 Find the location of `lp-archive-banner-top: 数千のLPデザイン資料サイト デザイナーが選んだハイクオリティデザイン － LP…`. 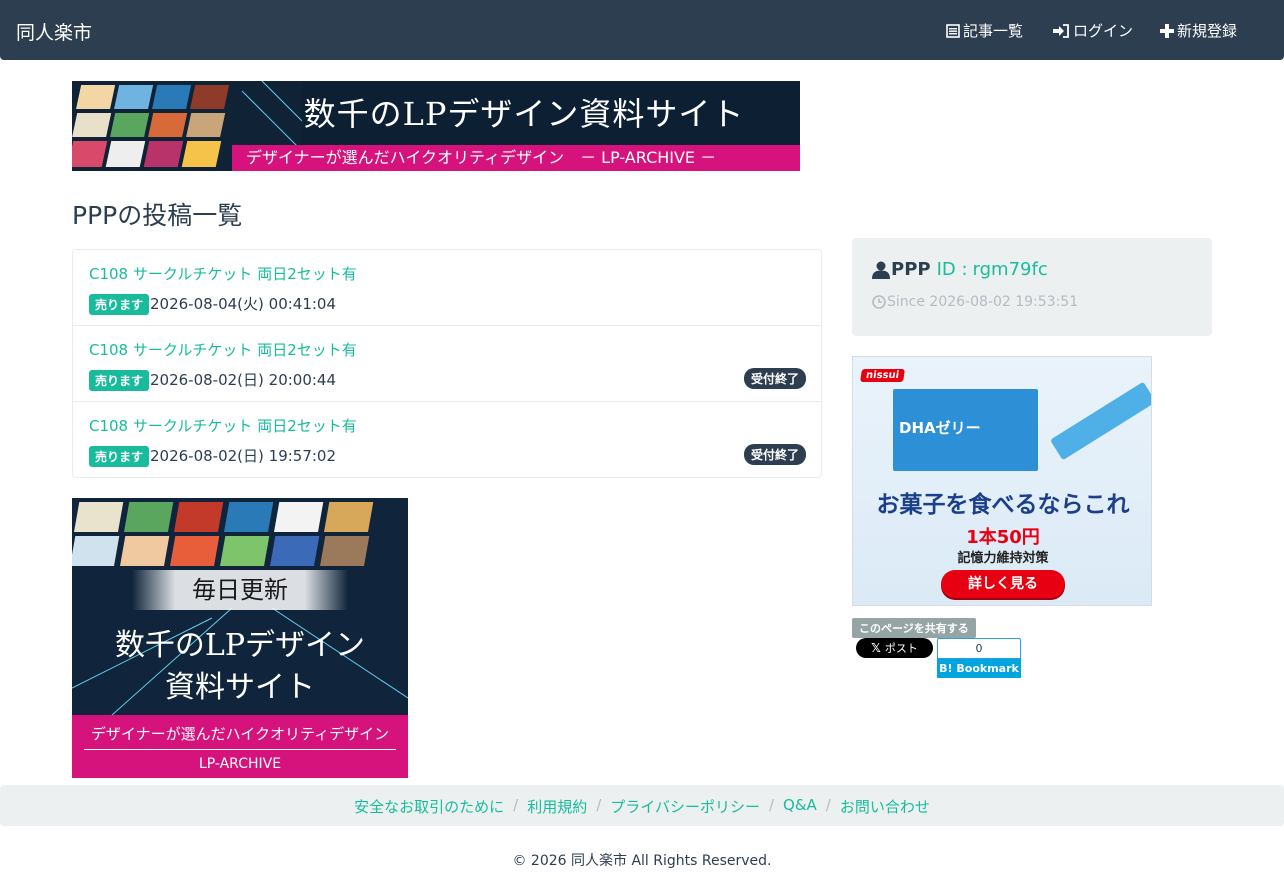

lp-archive-banner-top: 数千のLPデザイン資料サイト デザイナーが選んだハイクオリティデザイン － LP… is located at coordinates (436, 126).